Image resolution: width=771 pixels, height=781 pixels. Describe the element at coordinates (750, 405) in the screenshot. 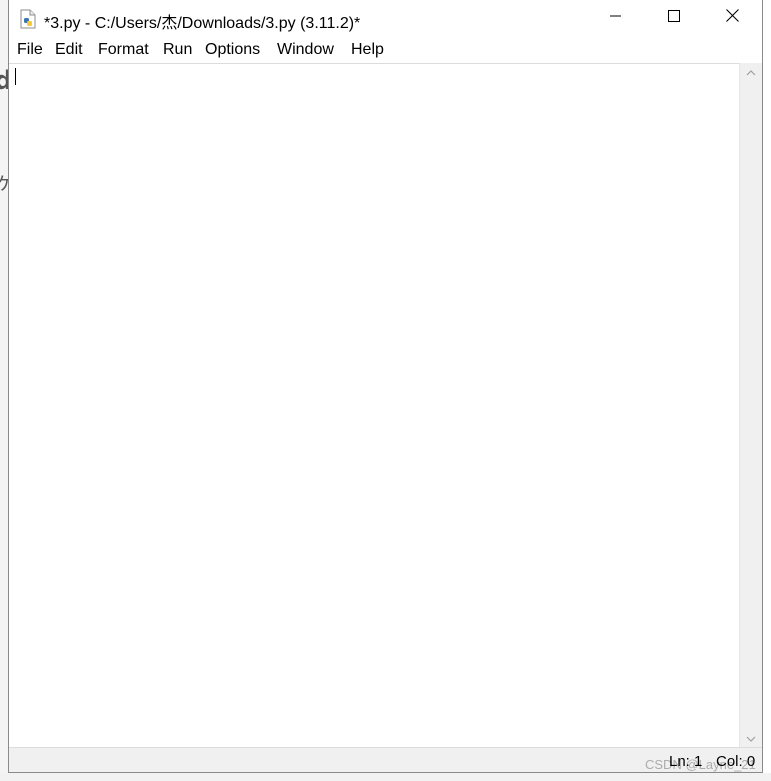

I see `vertical-scrollbar` at that location.